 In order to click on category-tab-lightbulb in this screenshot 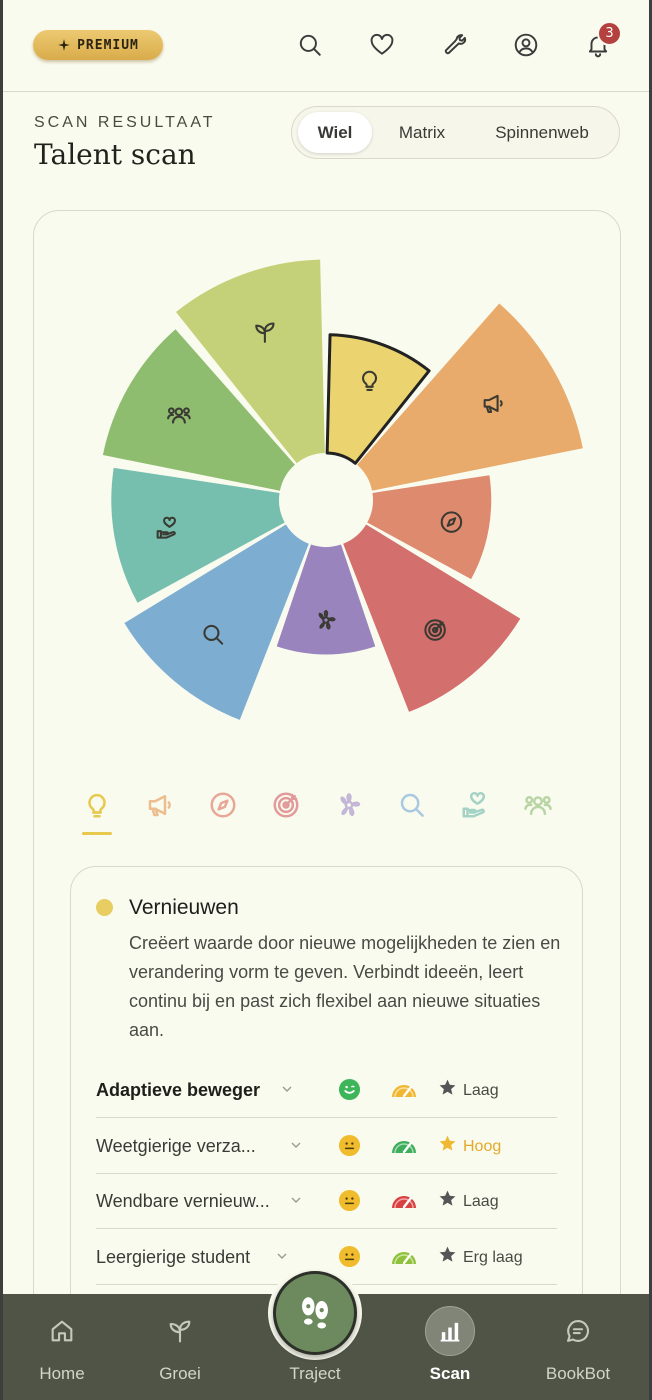, I will do `click(97, 815)`.